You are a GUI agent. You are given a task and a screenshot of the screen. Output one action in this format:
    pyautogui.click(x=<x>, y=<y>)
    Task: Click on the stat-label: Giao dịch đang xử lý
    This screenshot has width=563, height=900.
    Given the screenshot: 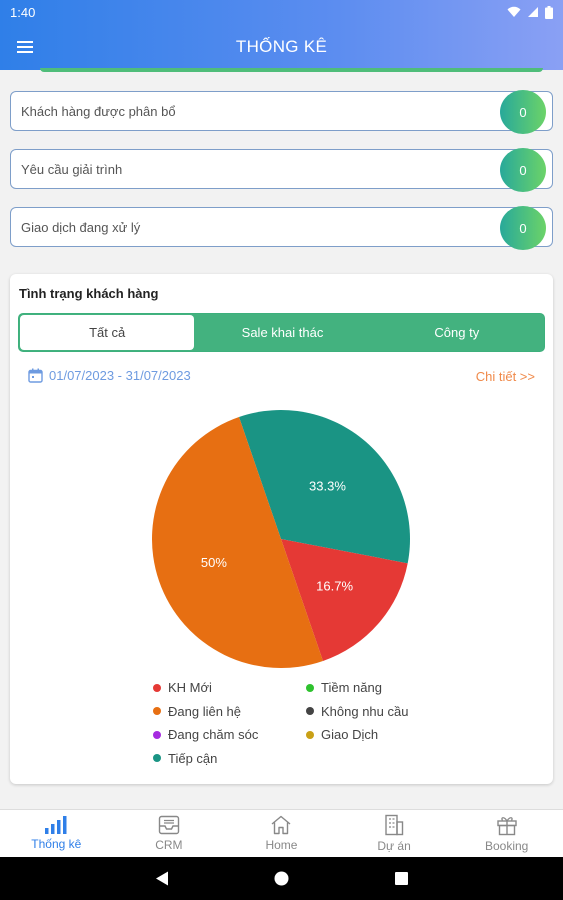 What is the action you would take?
    pyautogui.click(x=81, y=227)
    